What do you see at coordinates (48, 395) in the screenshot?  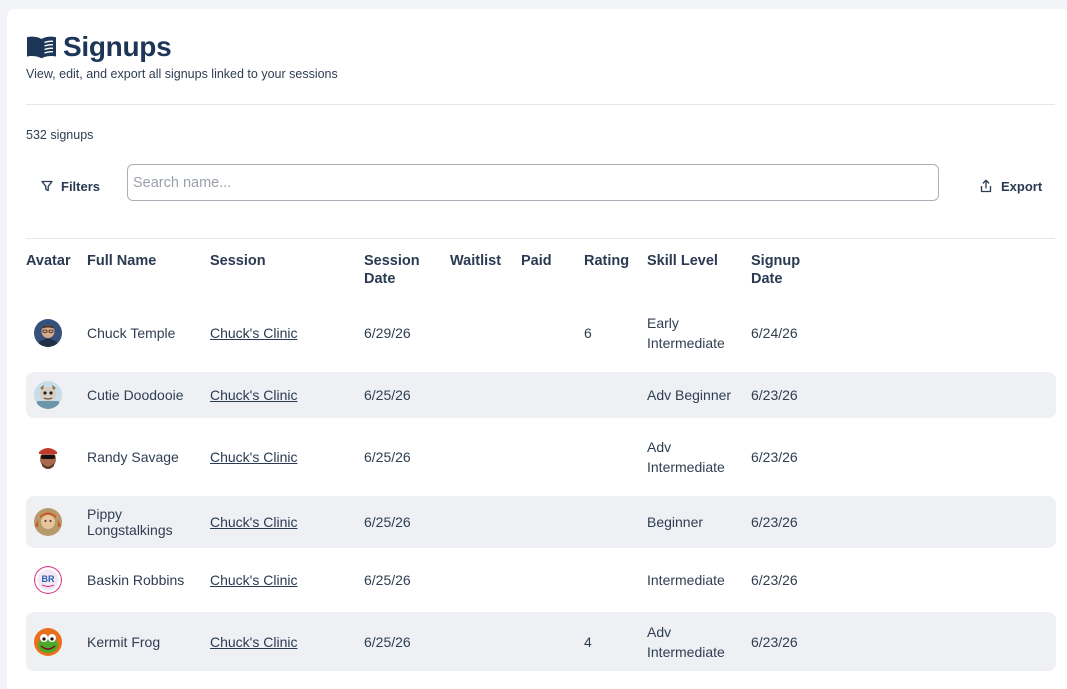 I see `cartoon-character-avatar` at bounding box center [48, 395].